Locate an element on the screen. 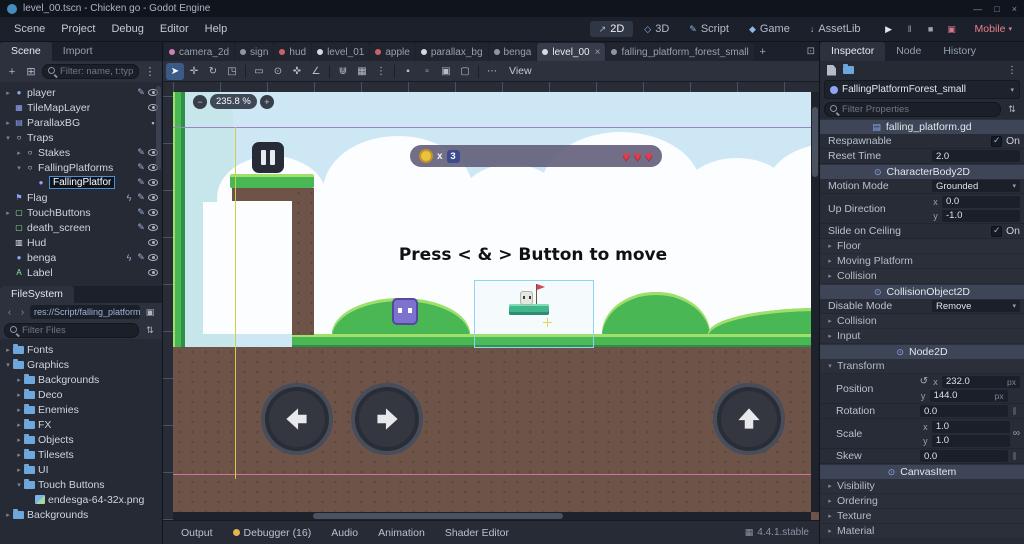 This screenshot has width=1024, height=544. property-tools-icon: ⇅ is located at coordinates (1012, 109).